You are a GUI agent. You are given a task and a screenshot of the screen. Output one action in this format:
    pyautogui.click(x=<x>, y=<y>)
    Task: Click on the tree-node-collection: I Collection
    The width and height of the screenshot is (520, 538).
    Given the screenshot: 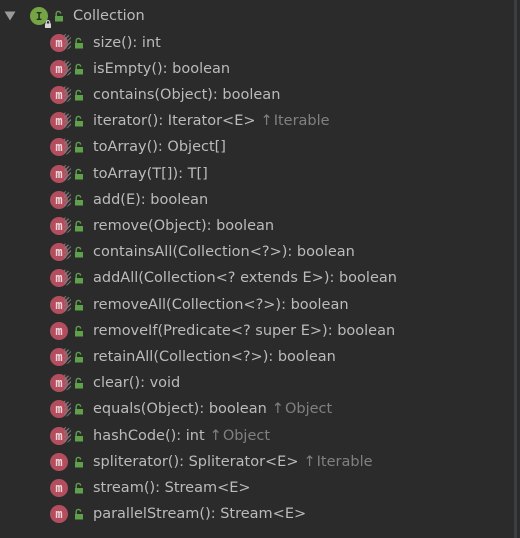 What is the action you would take?
    pyautogui.click(x=74, y=16)
    